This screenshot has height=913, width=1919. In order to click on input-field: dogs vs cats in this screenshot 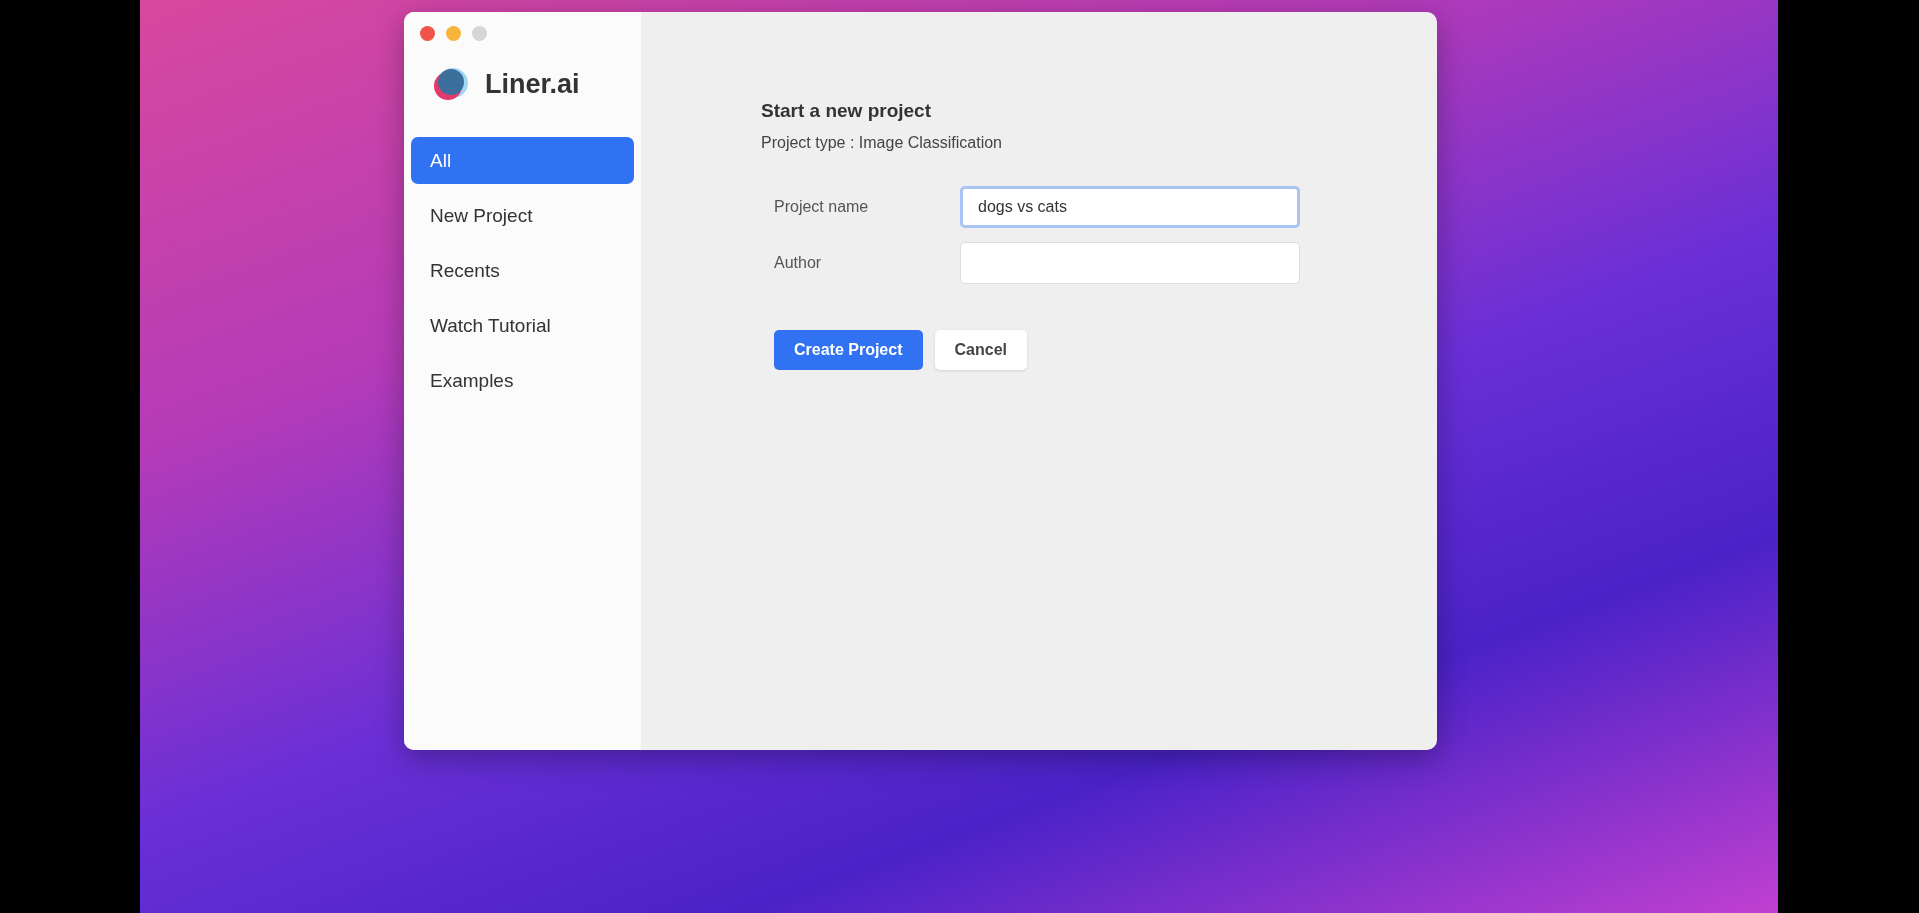, I will do `click(1130, 207)`.